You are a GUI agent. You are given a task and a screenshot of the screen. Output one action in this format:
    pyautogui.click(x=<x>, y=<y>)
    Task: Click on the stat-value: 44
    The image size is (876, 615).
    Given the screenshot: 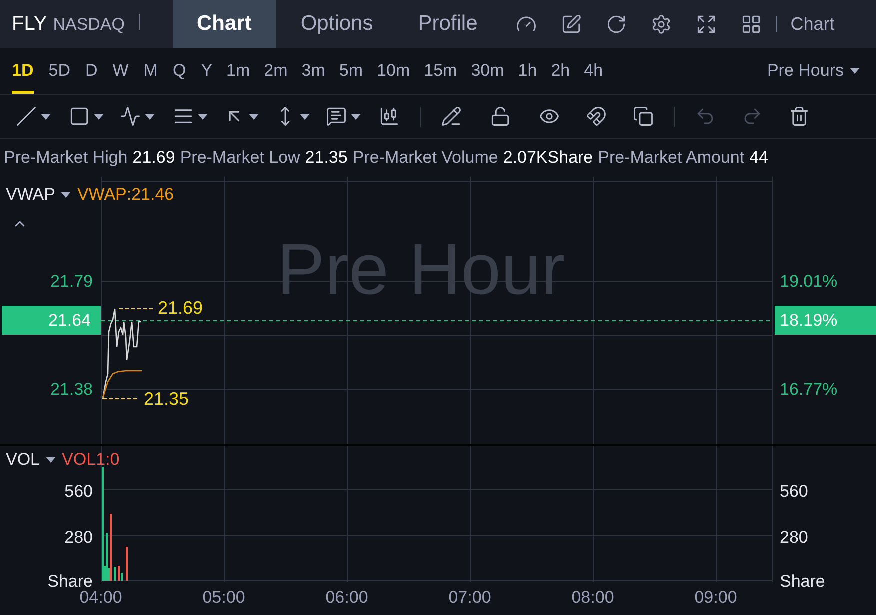 What is the action you would take?
    pyautogui.click(x=759, y=158)
    